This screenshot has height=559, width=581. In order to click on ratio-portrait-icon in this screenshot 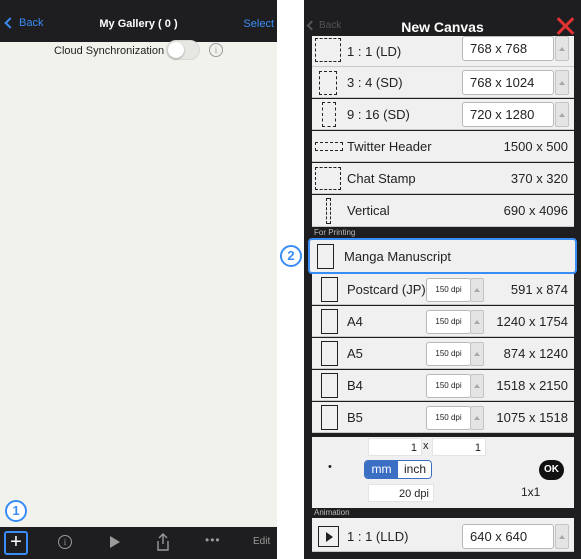, I will do `click(328, 83)`.